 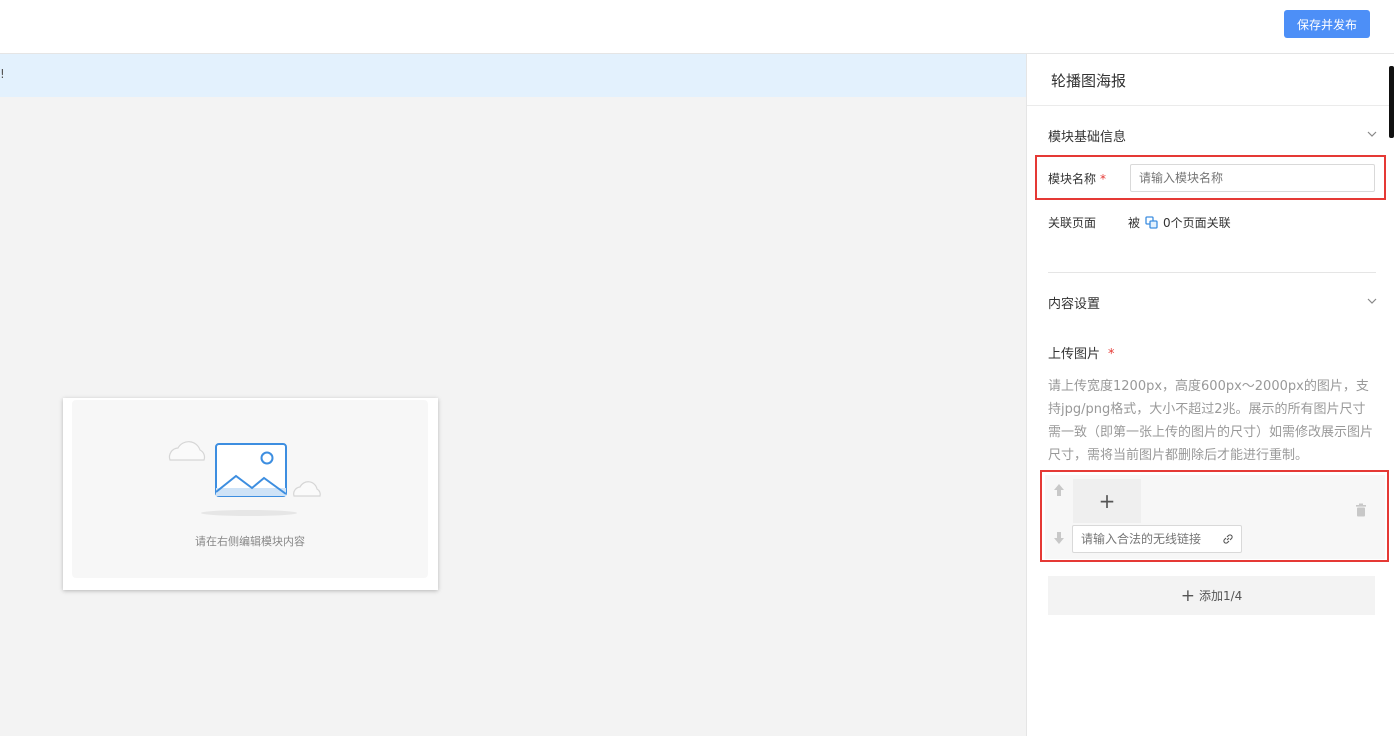 I want to click on related-page-label: 关联页面, so click(x=1072, y=223).